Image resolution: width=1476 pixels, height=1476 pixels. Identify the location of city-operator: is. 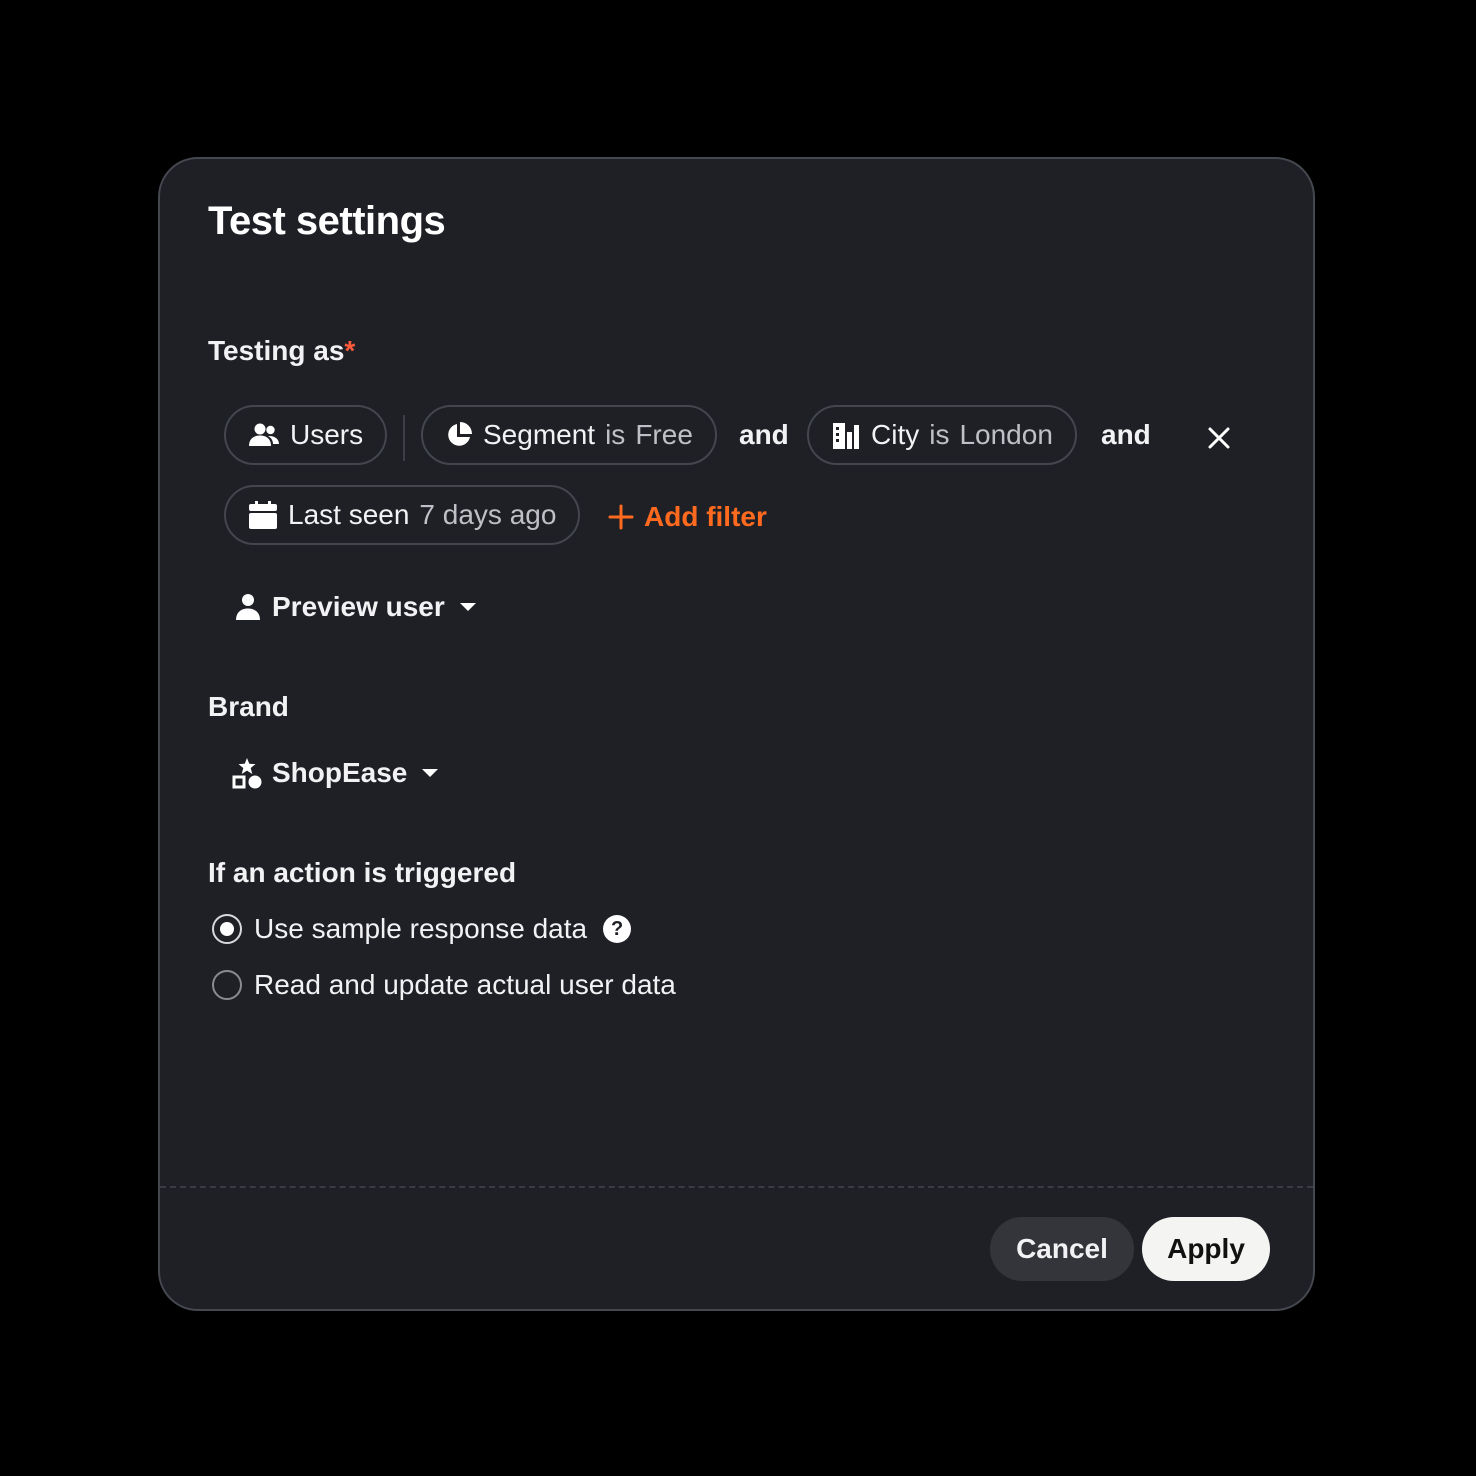
(939, 434).